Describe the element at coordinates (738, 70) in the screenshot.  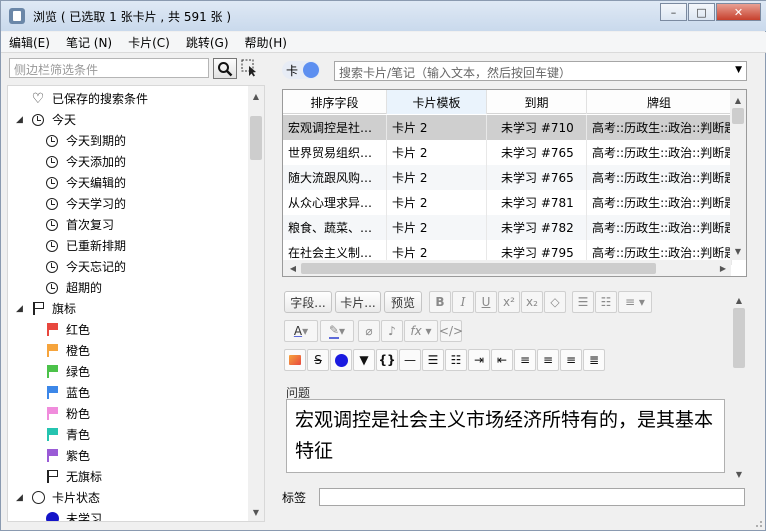
I see `dropdown-arrow-icon: ▼` at that location.